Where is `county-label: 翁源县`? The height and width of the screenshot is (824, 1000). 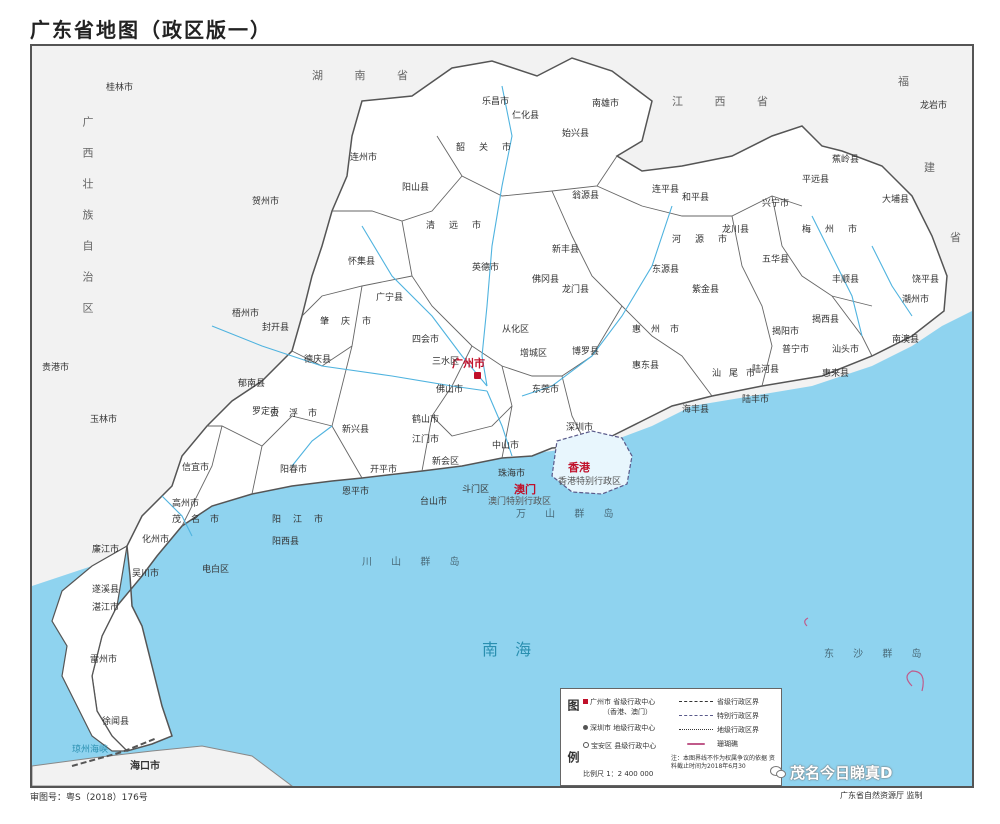
county-label: 翁源县 is located at coordinates (586, 196).